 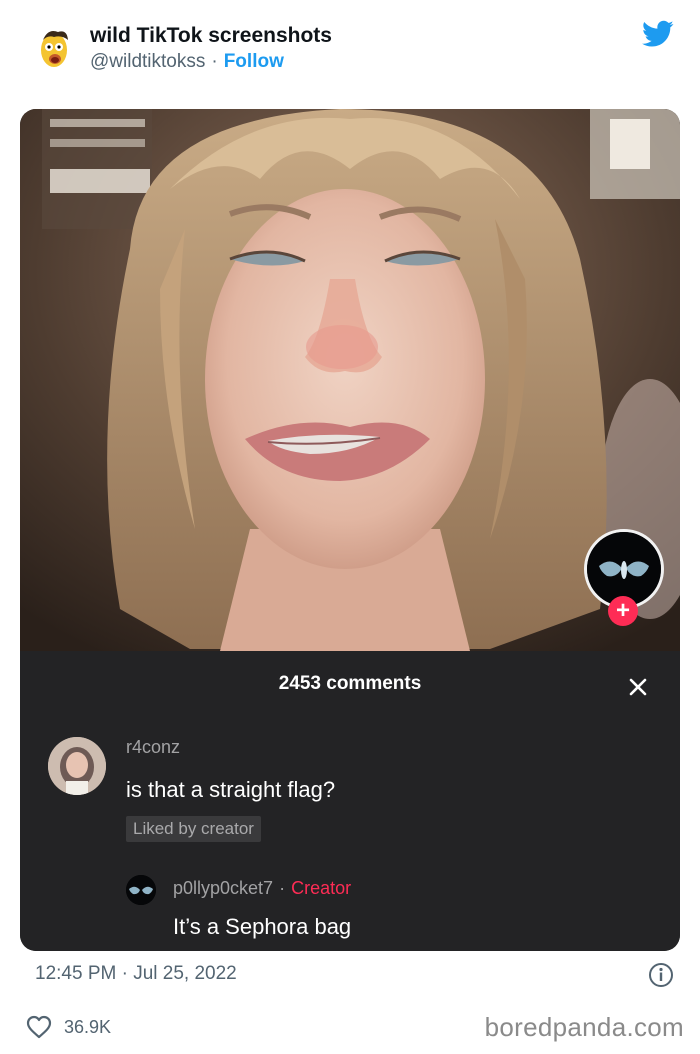 What do you see at coordinates (584, 1027) in the screenshot?
I see `boredpanda-watermark: boredpanda.com` at bounding box center [584, 1027].